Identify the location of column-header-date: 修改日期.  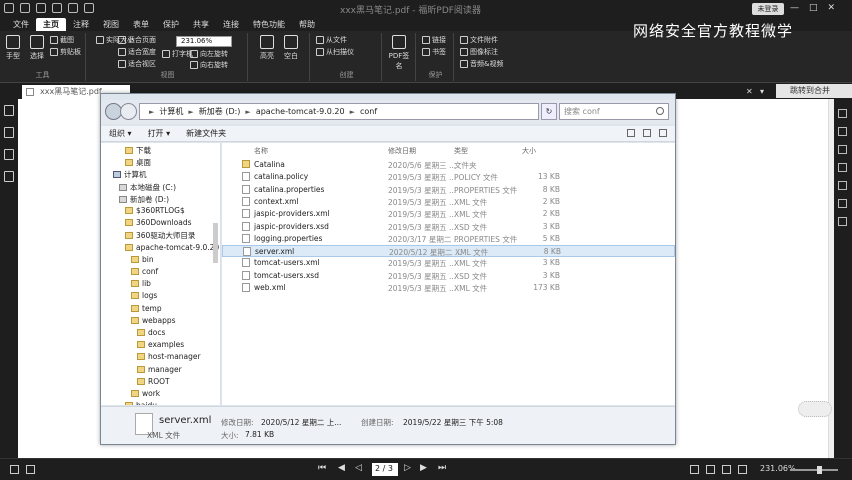
(402, 151).